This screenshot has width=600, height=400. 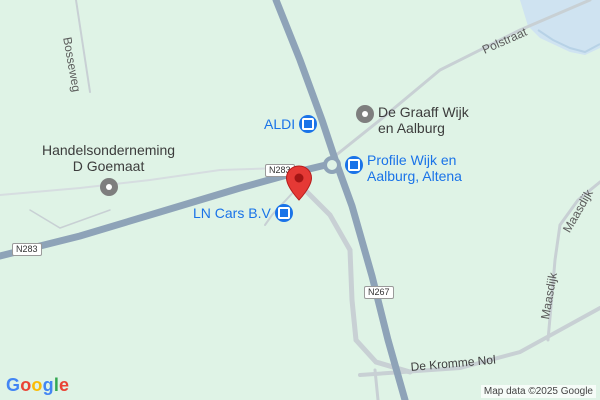 I want to click on poi-profile-label: Profile Wijk en Aalburg, Altena, so click(x=414, y=168).